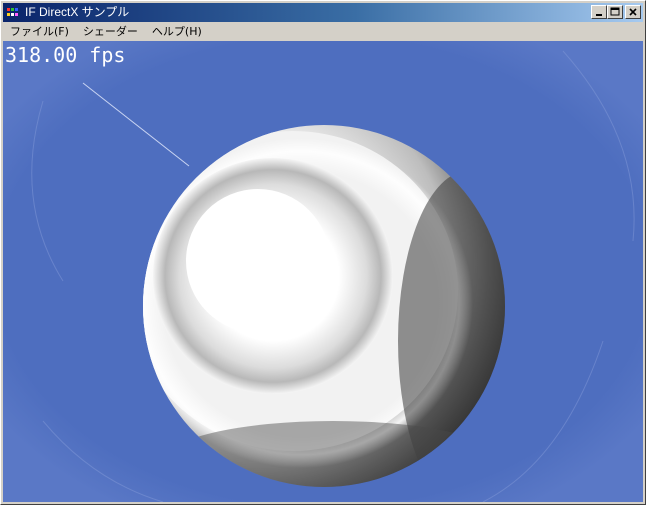  I want to click on maximize-button, so click(615, 12).